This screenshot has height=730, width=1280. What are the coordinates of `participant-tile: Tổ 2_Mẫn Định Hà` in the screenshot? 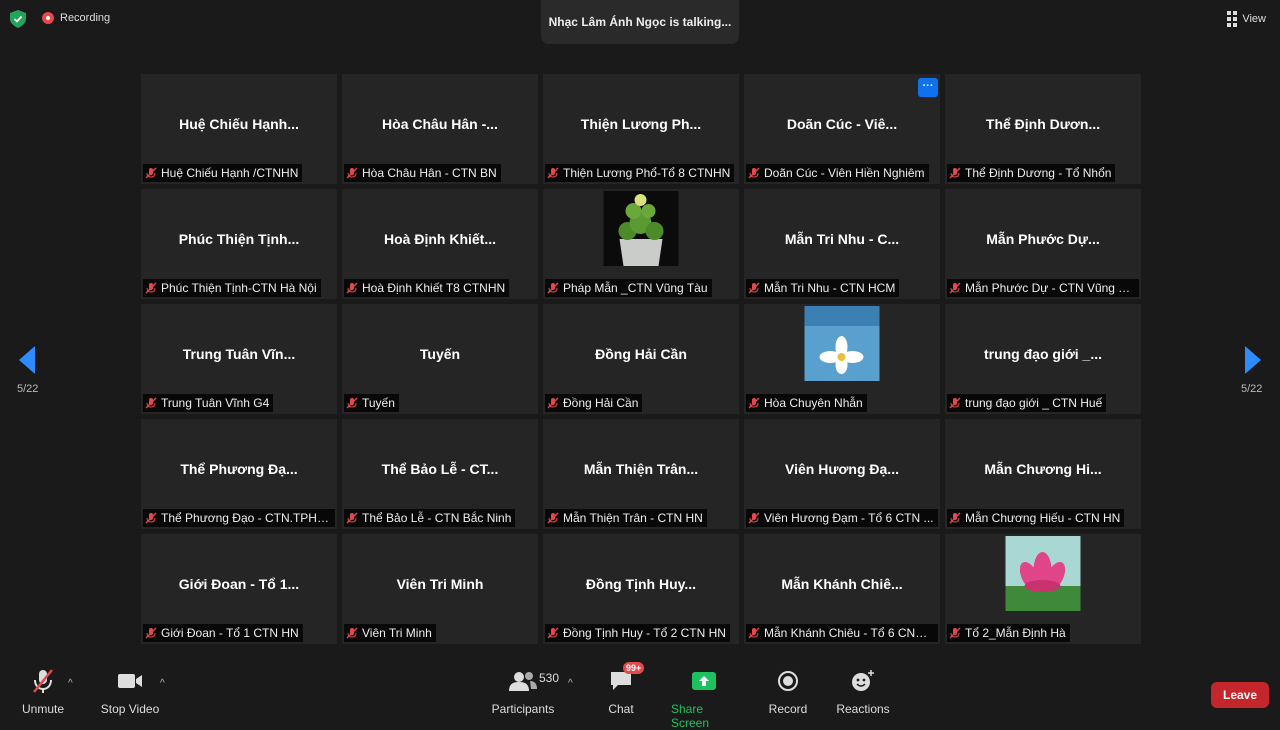 It's located at (1043, 589).